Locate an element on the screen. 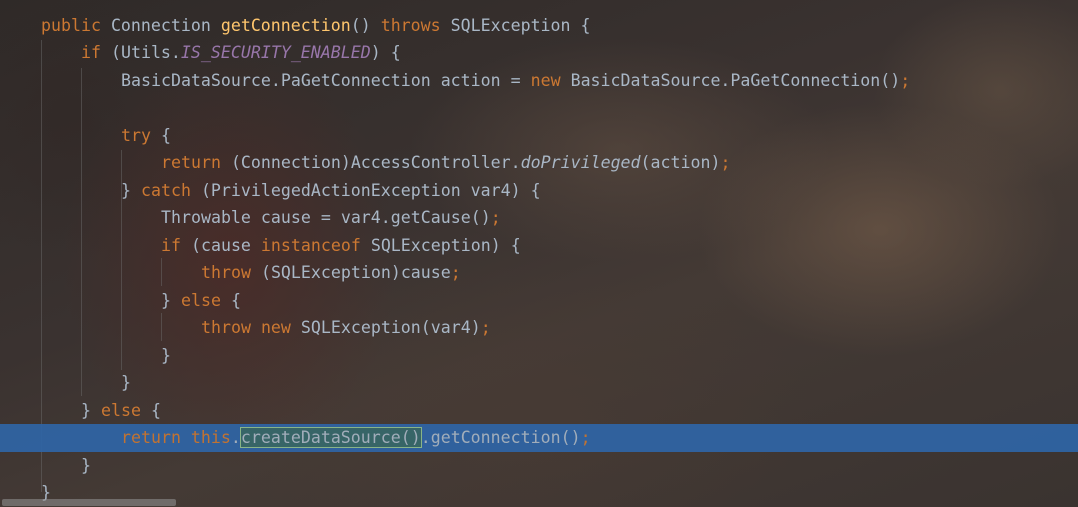 The height and width of the screenshot is (507, 1078). code-line: if (cause instanceof SQLException) { is located at coordinates (539, 246).